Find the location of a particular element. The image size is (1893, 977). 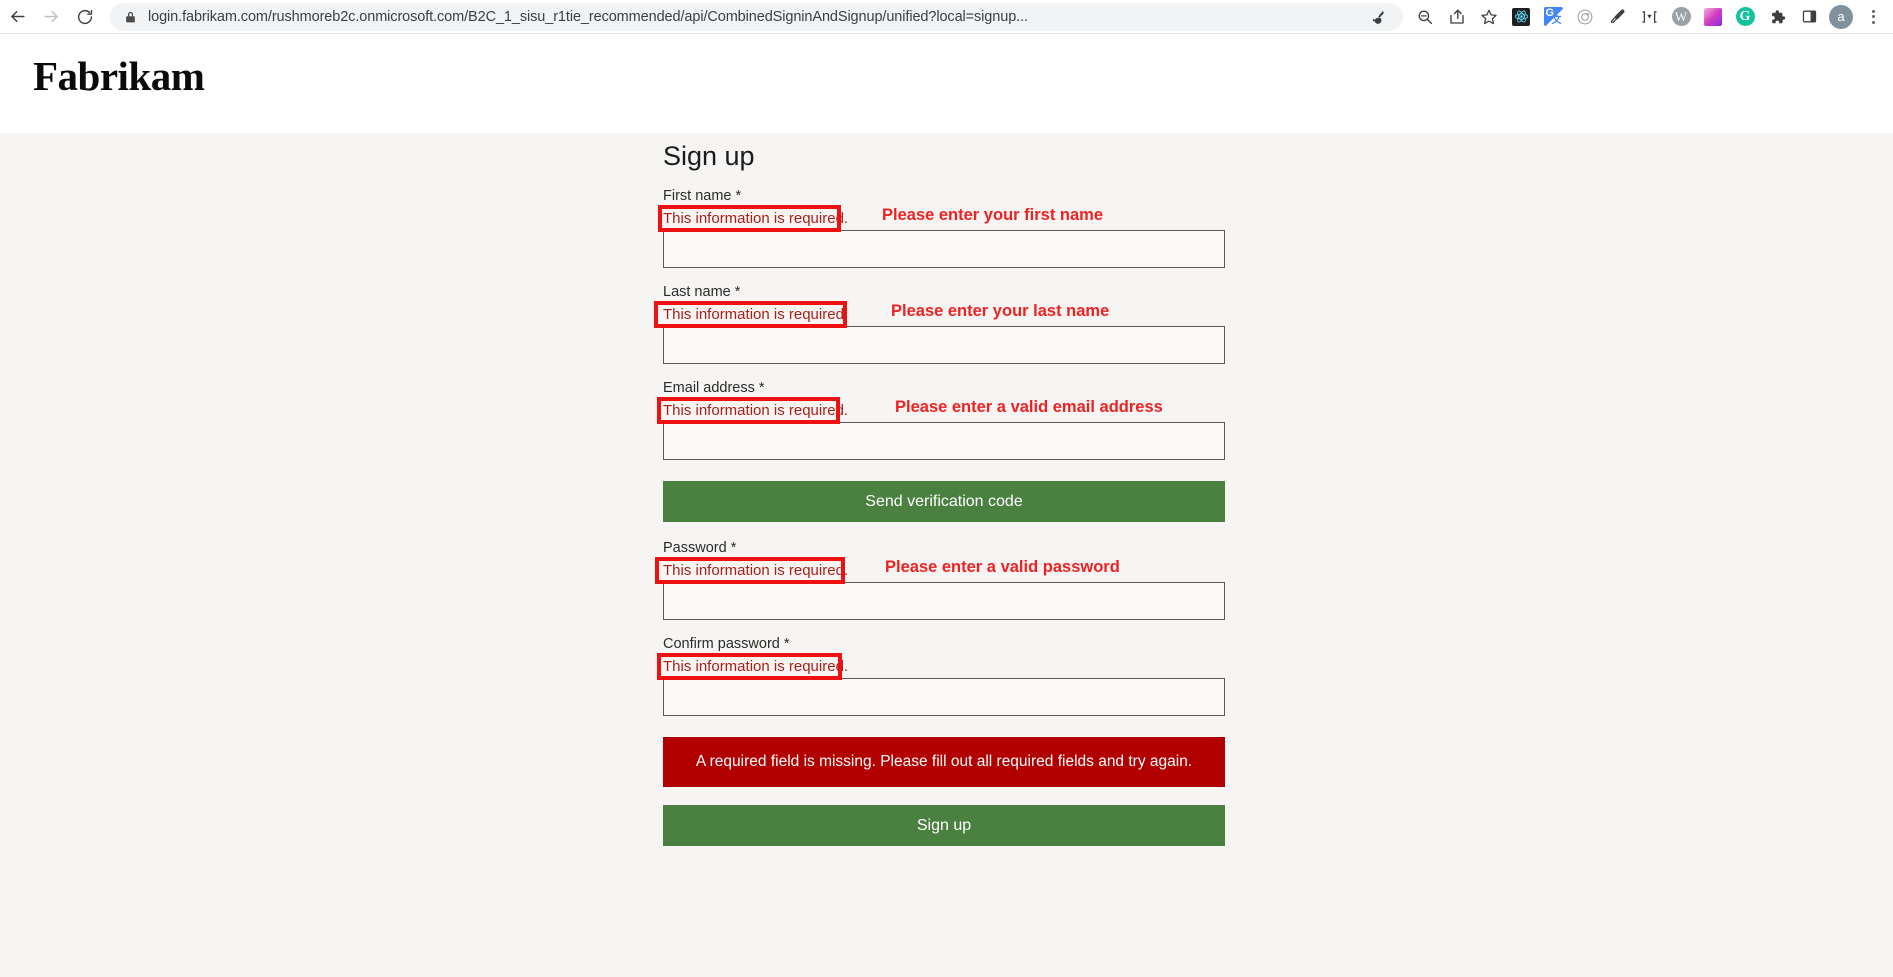

forward-arrow-icon is located at coordinates (51, 16).